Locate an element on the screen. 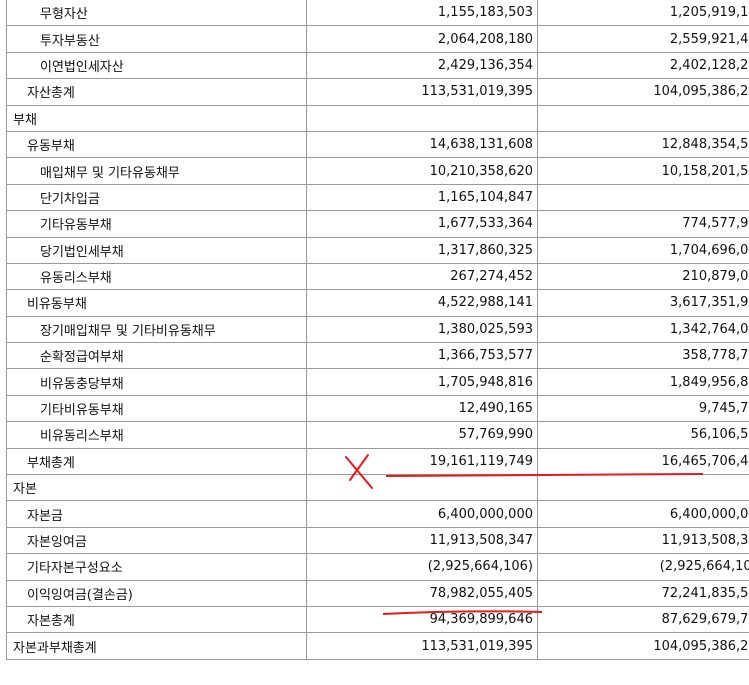  row-label: 비유동충당부채 is located at coordinates (156, 382).